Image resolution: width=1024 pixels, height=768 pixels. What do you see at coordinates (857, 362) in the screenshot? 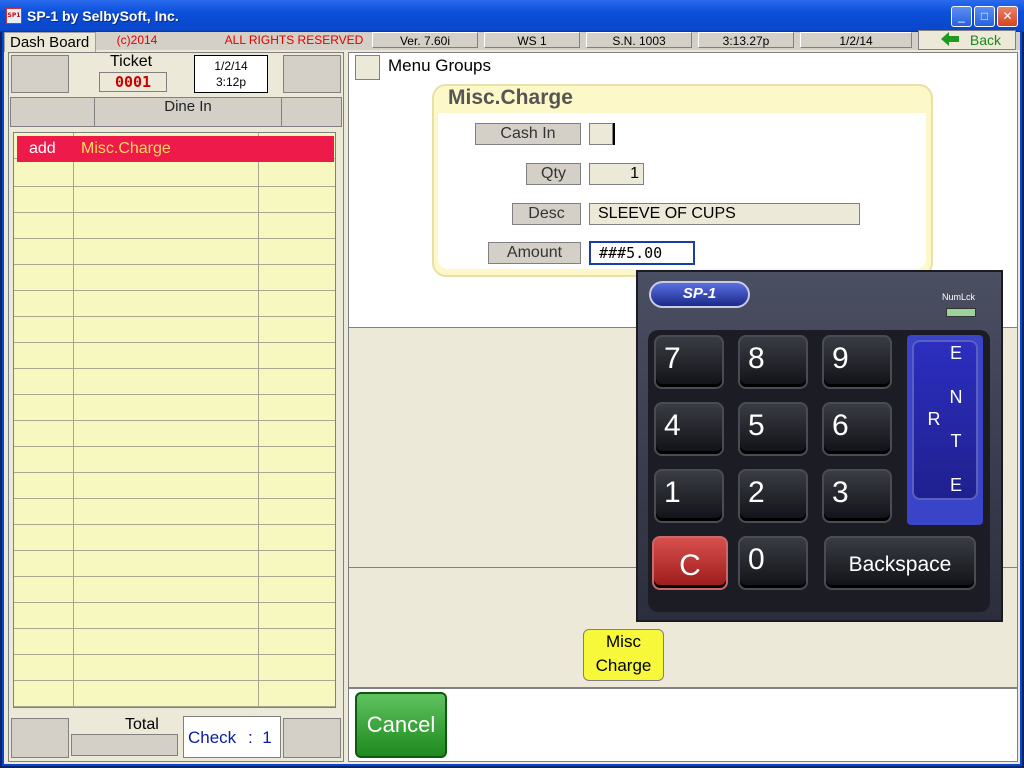
I see `key-9: 9` at bounding box center [857, 362].